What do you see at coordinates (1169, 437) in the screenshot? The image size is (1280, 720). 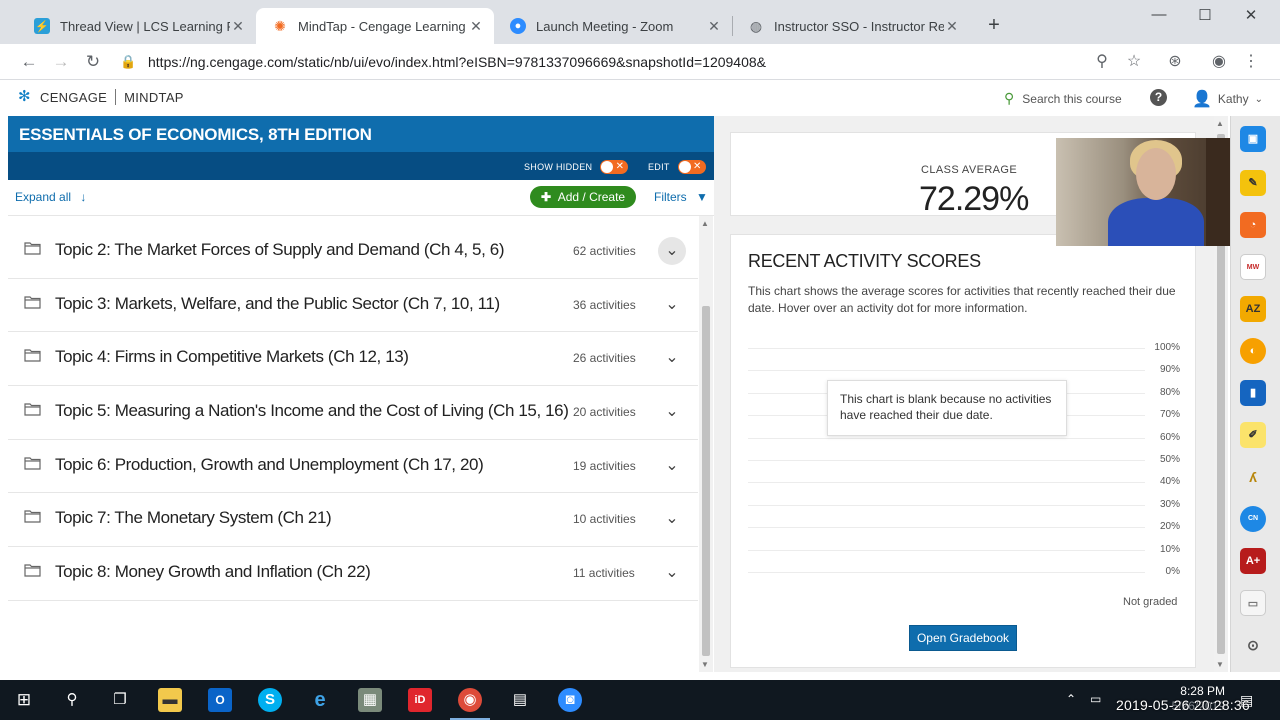 I see `chart-y-tick-label: 60%` at bounding box center [1169, 437].